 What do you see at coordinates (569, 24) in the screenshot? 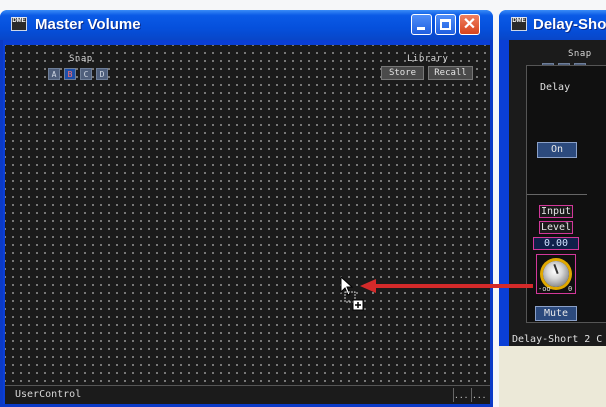
I see `window-title: Delay-Sho` at bounding box center [569, 24].